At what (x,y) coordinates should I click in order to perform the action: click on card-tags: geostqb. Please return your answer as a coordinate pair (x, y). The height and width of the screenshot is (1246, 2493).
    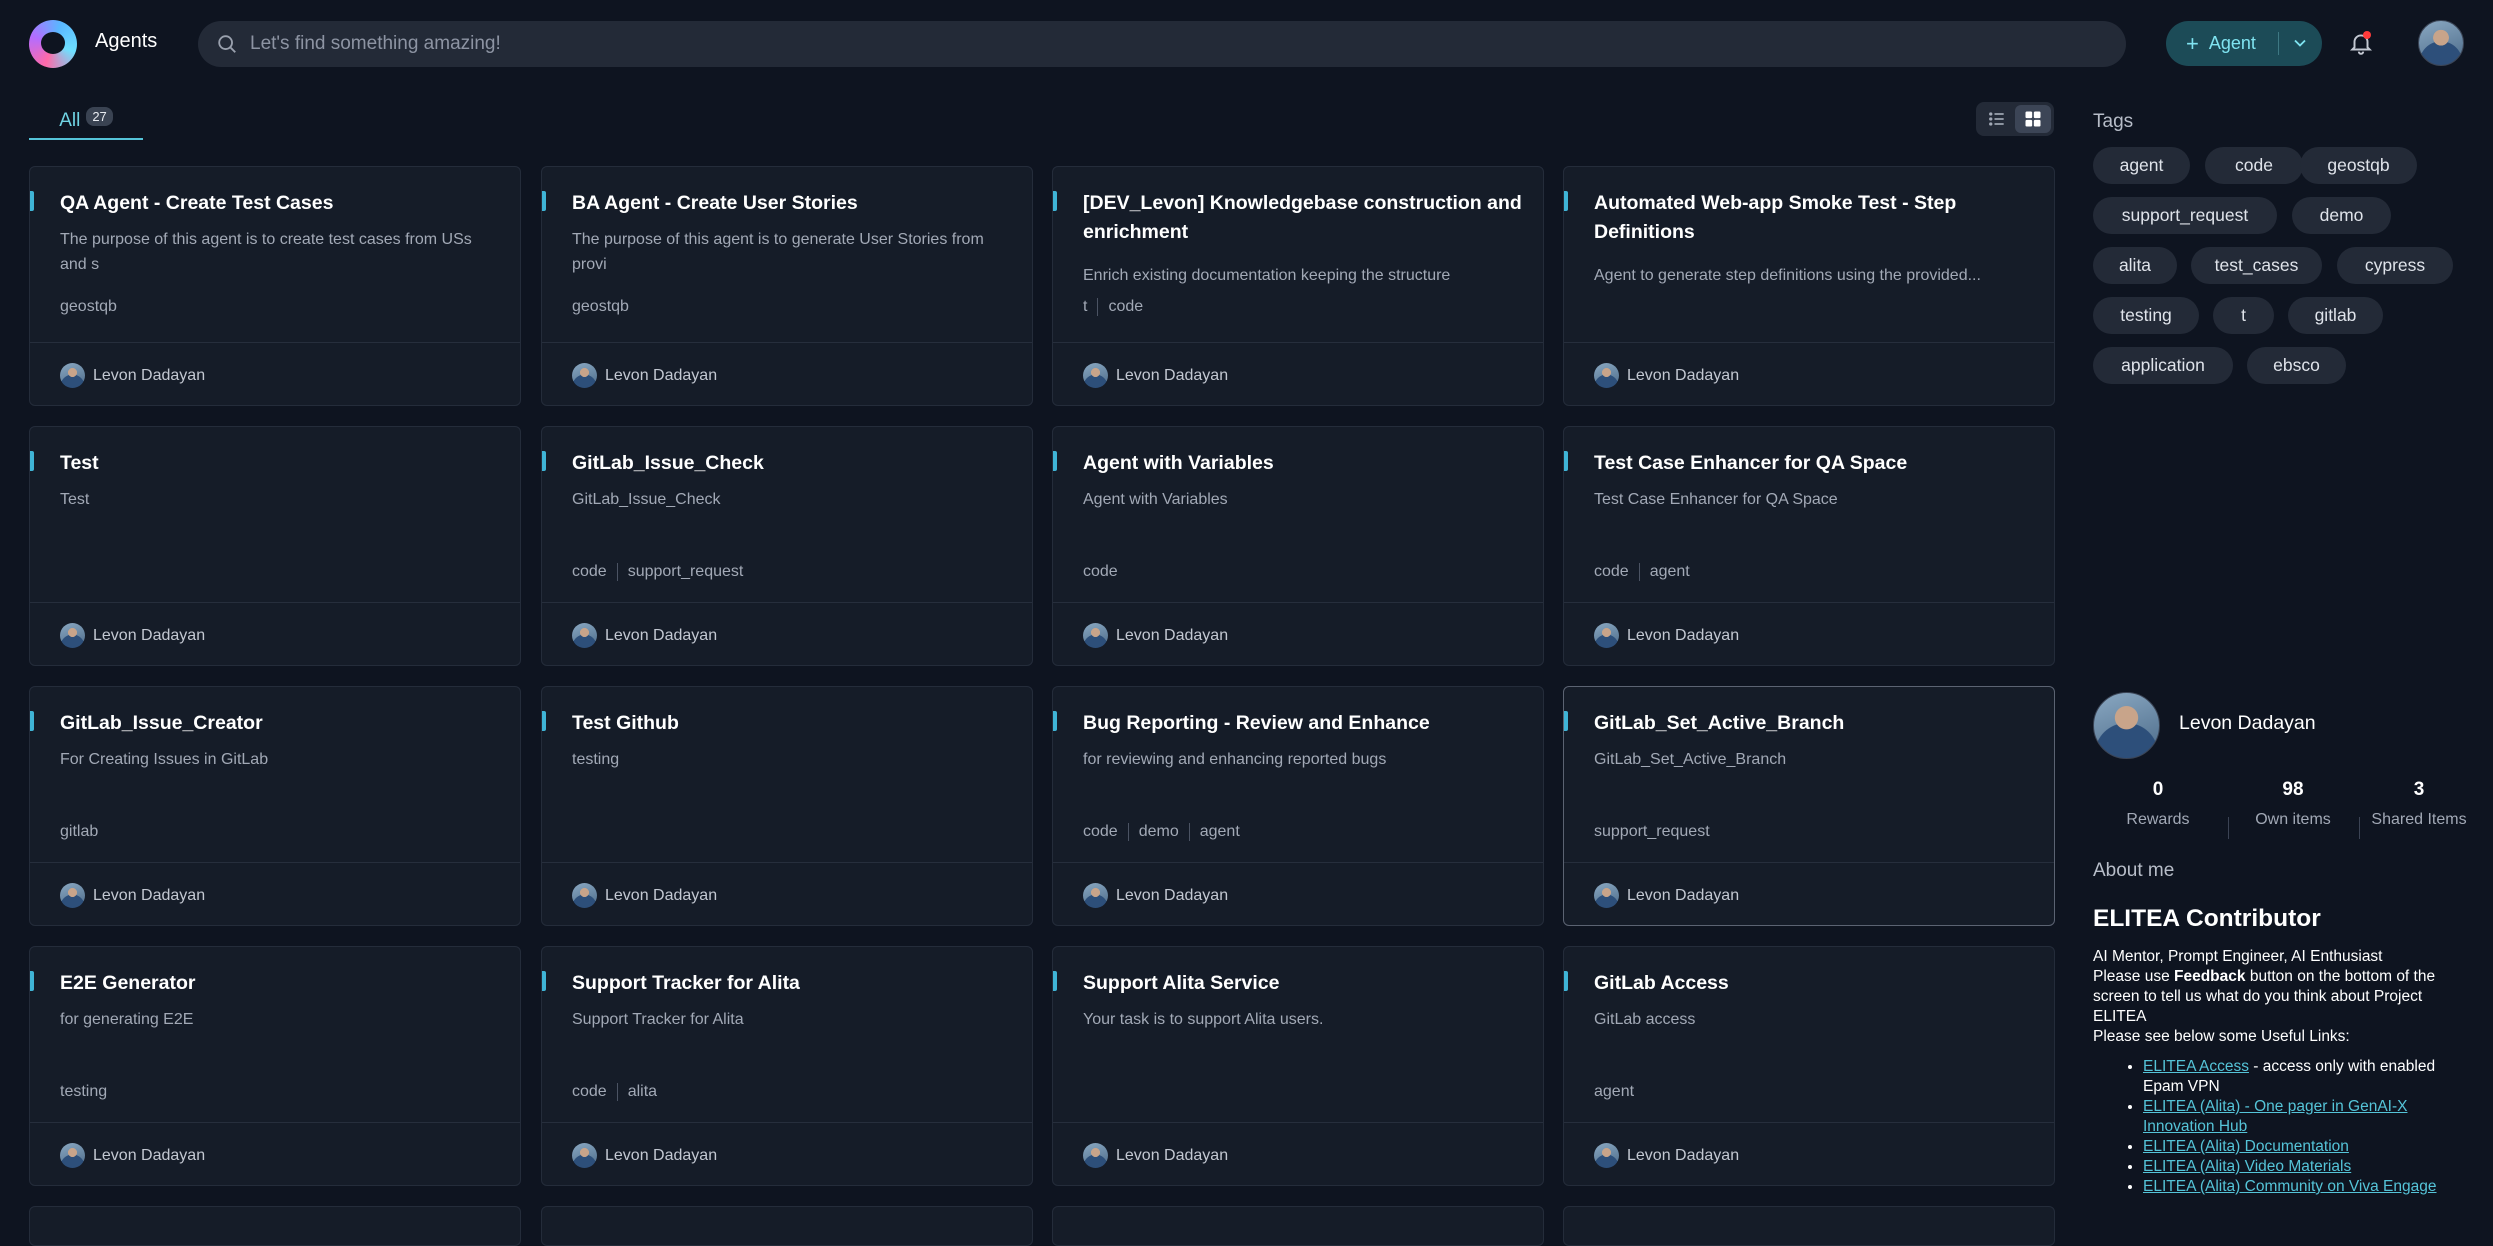
    Looking at the image, I should click on (600, 307).